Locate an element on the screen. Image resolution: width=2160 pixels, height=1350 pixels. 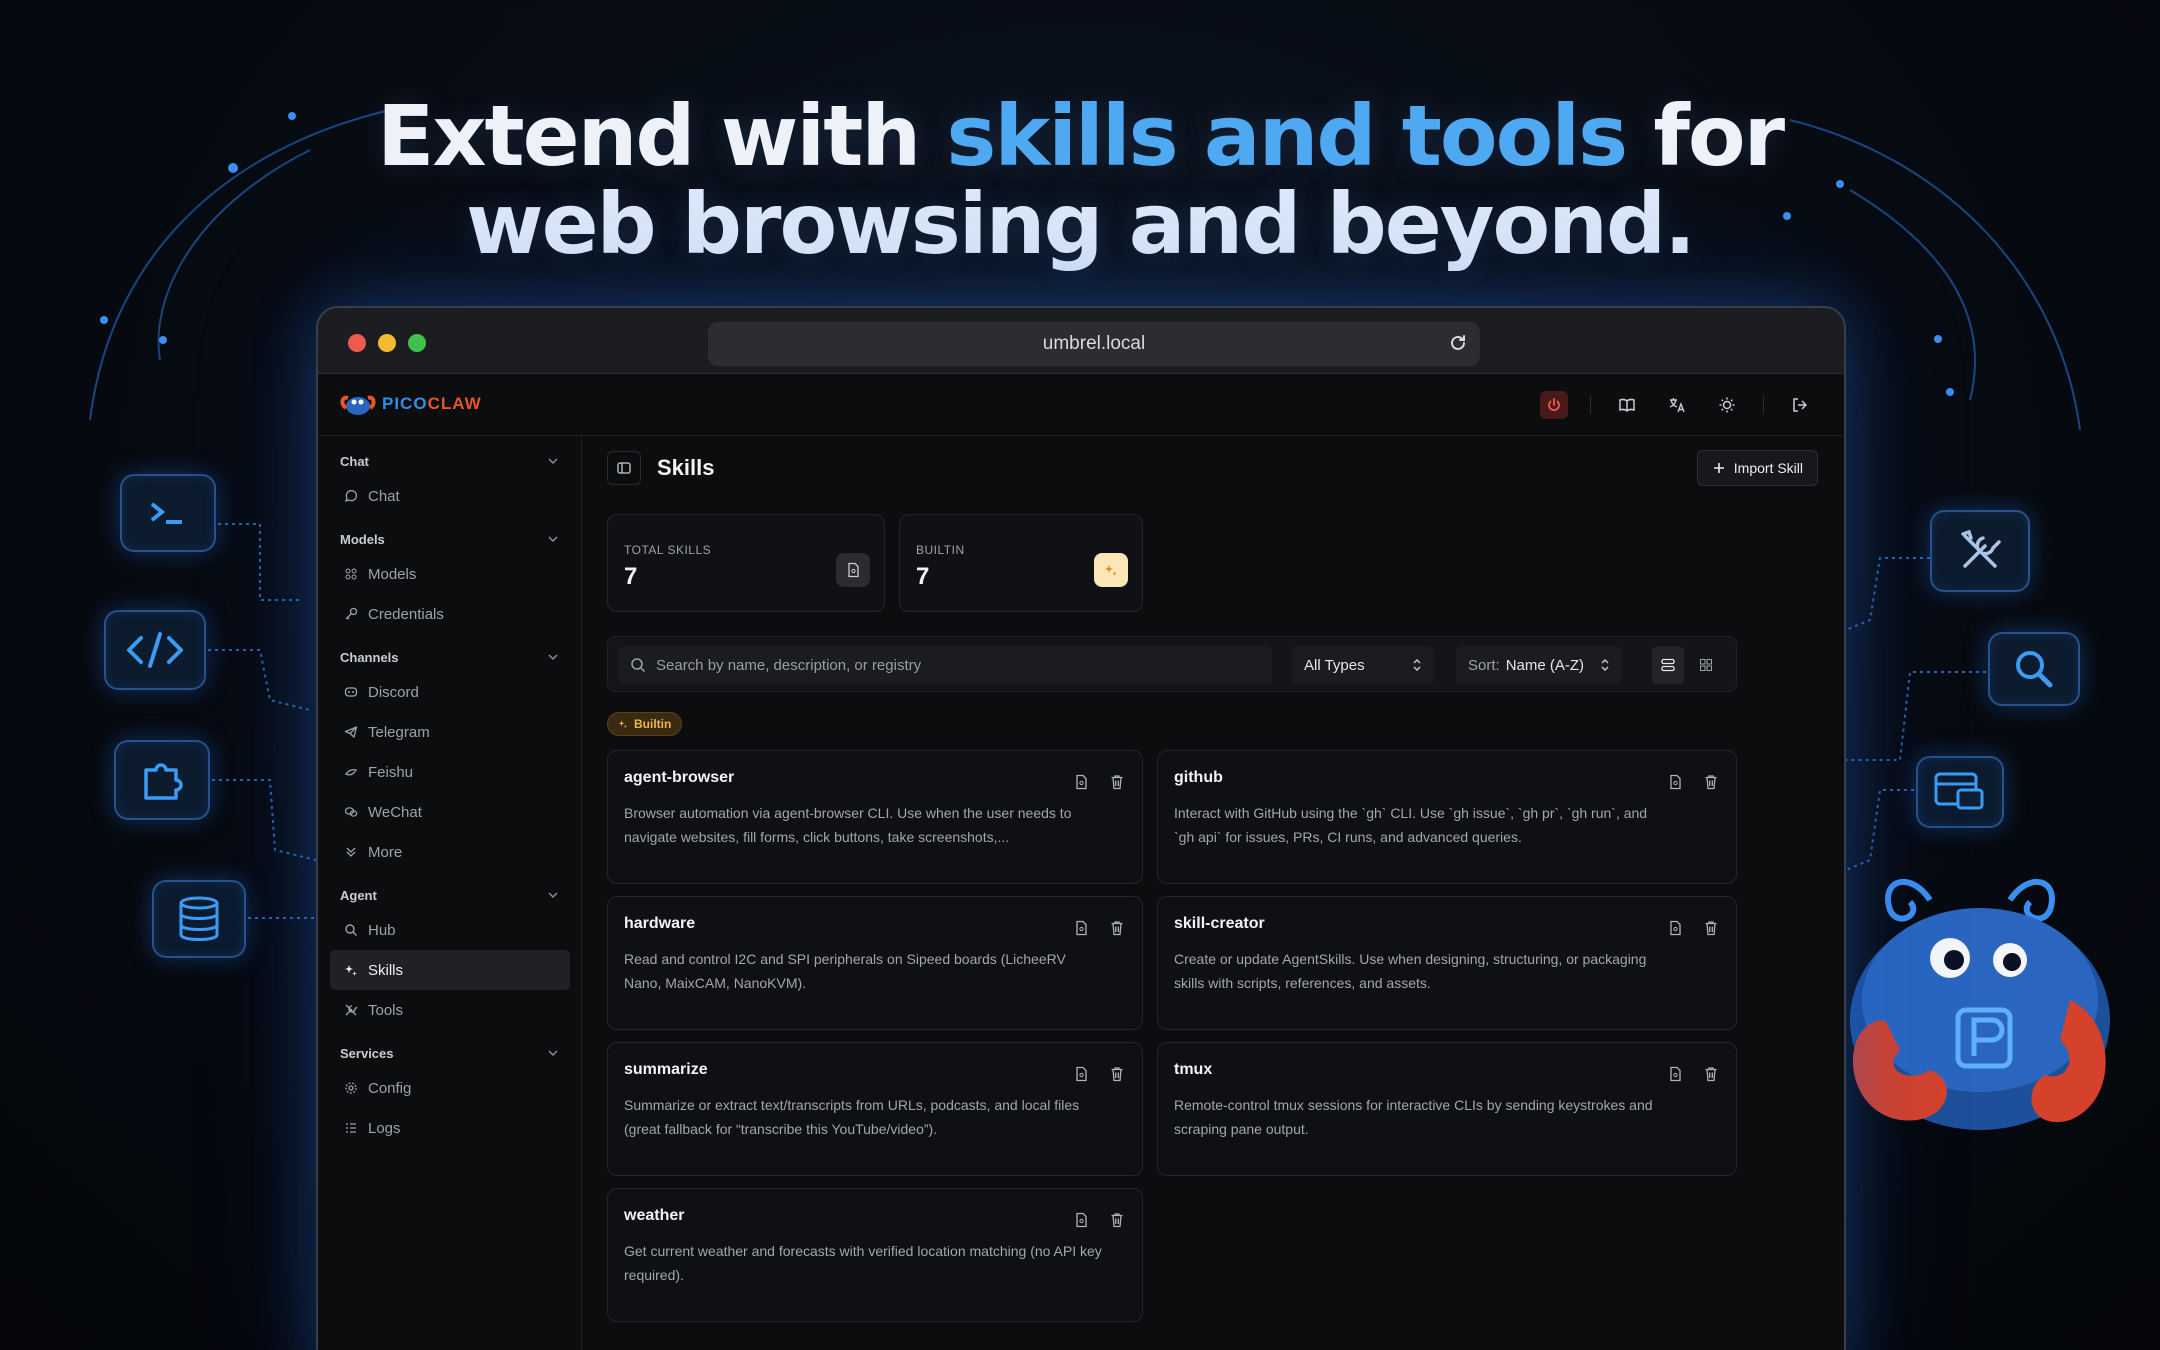
type-filter-select: All Types is located at coordinates (1363, 665).